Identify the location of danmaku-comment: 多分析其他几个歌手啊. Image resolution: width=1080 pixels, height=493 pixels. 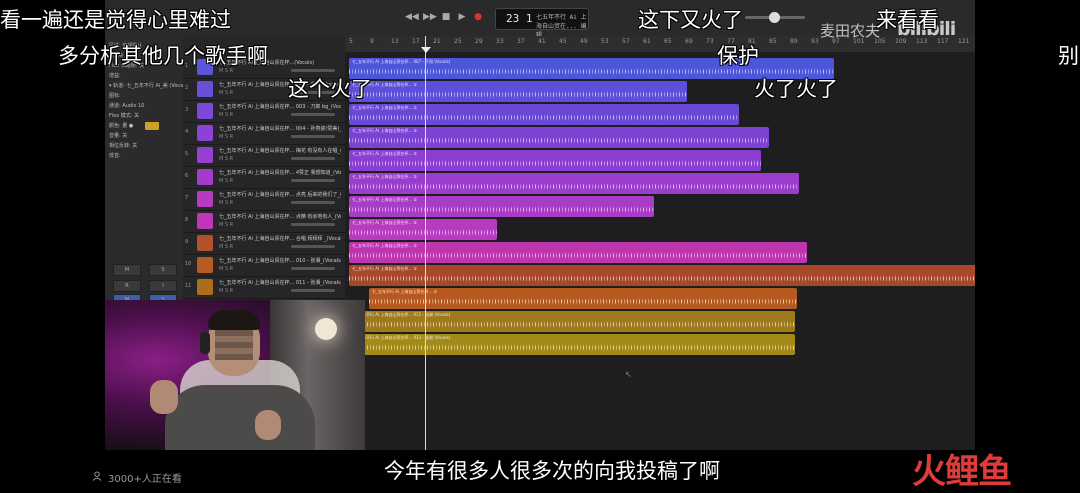
(163, 56).